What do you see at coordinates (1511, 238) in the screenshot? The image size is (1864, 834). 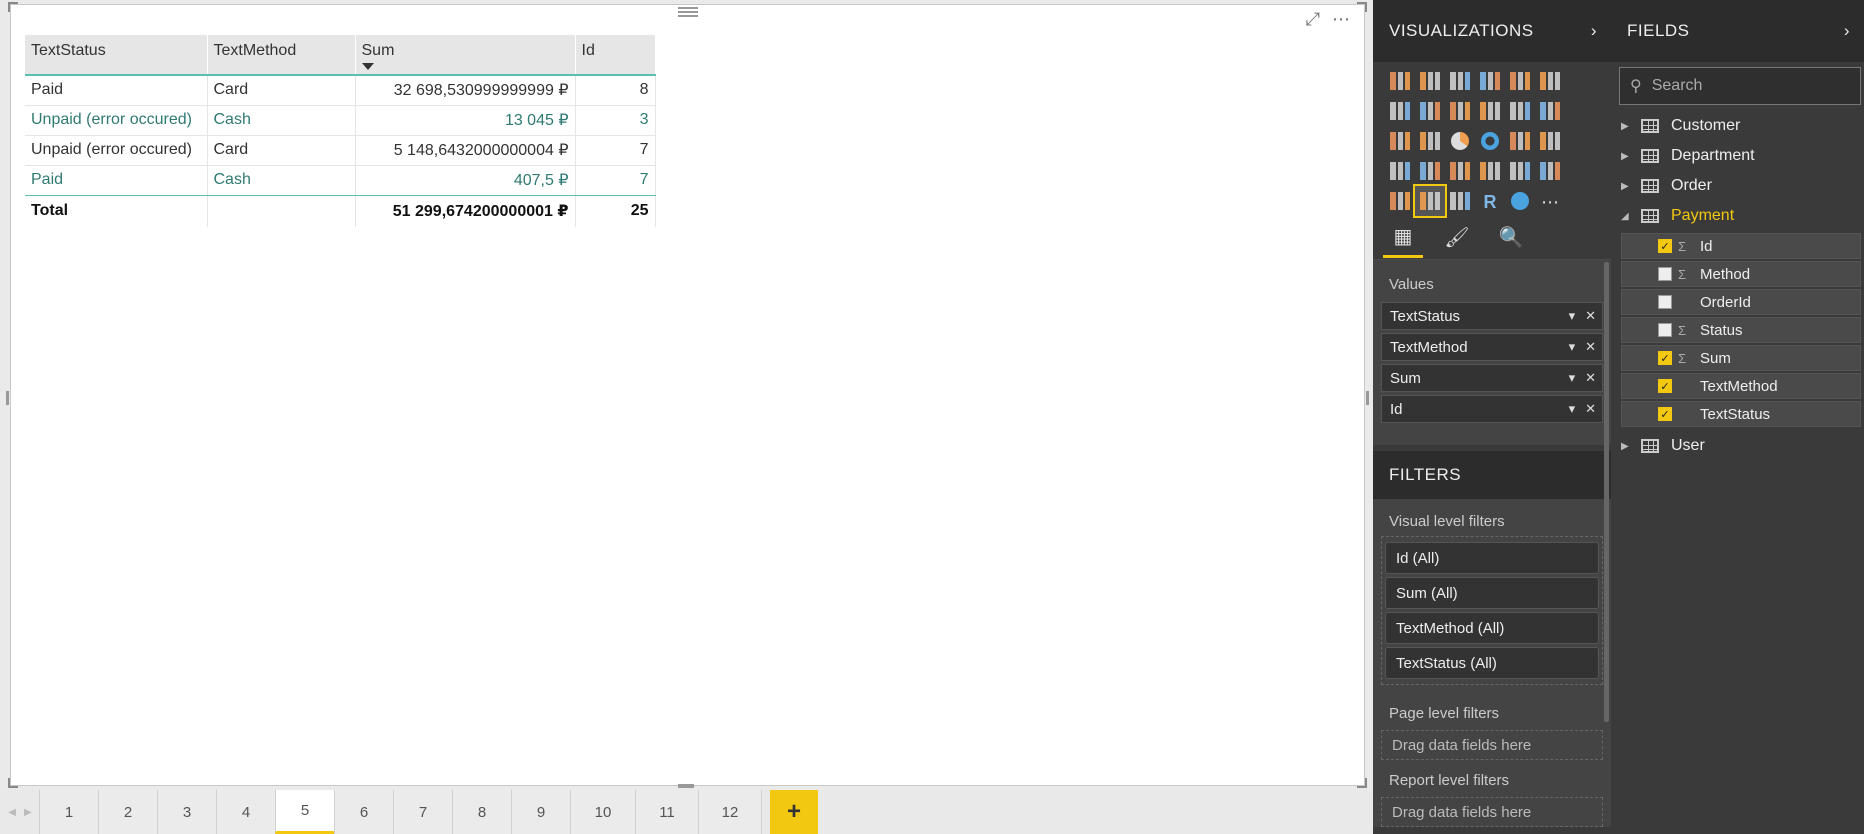 I see `analytics-magnifier-icon: 🔍` at bounding box center [1511, 238].